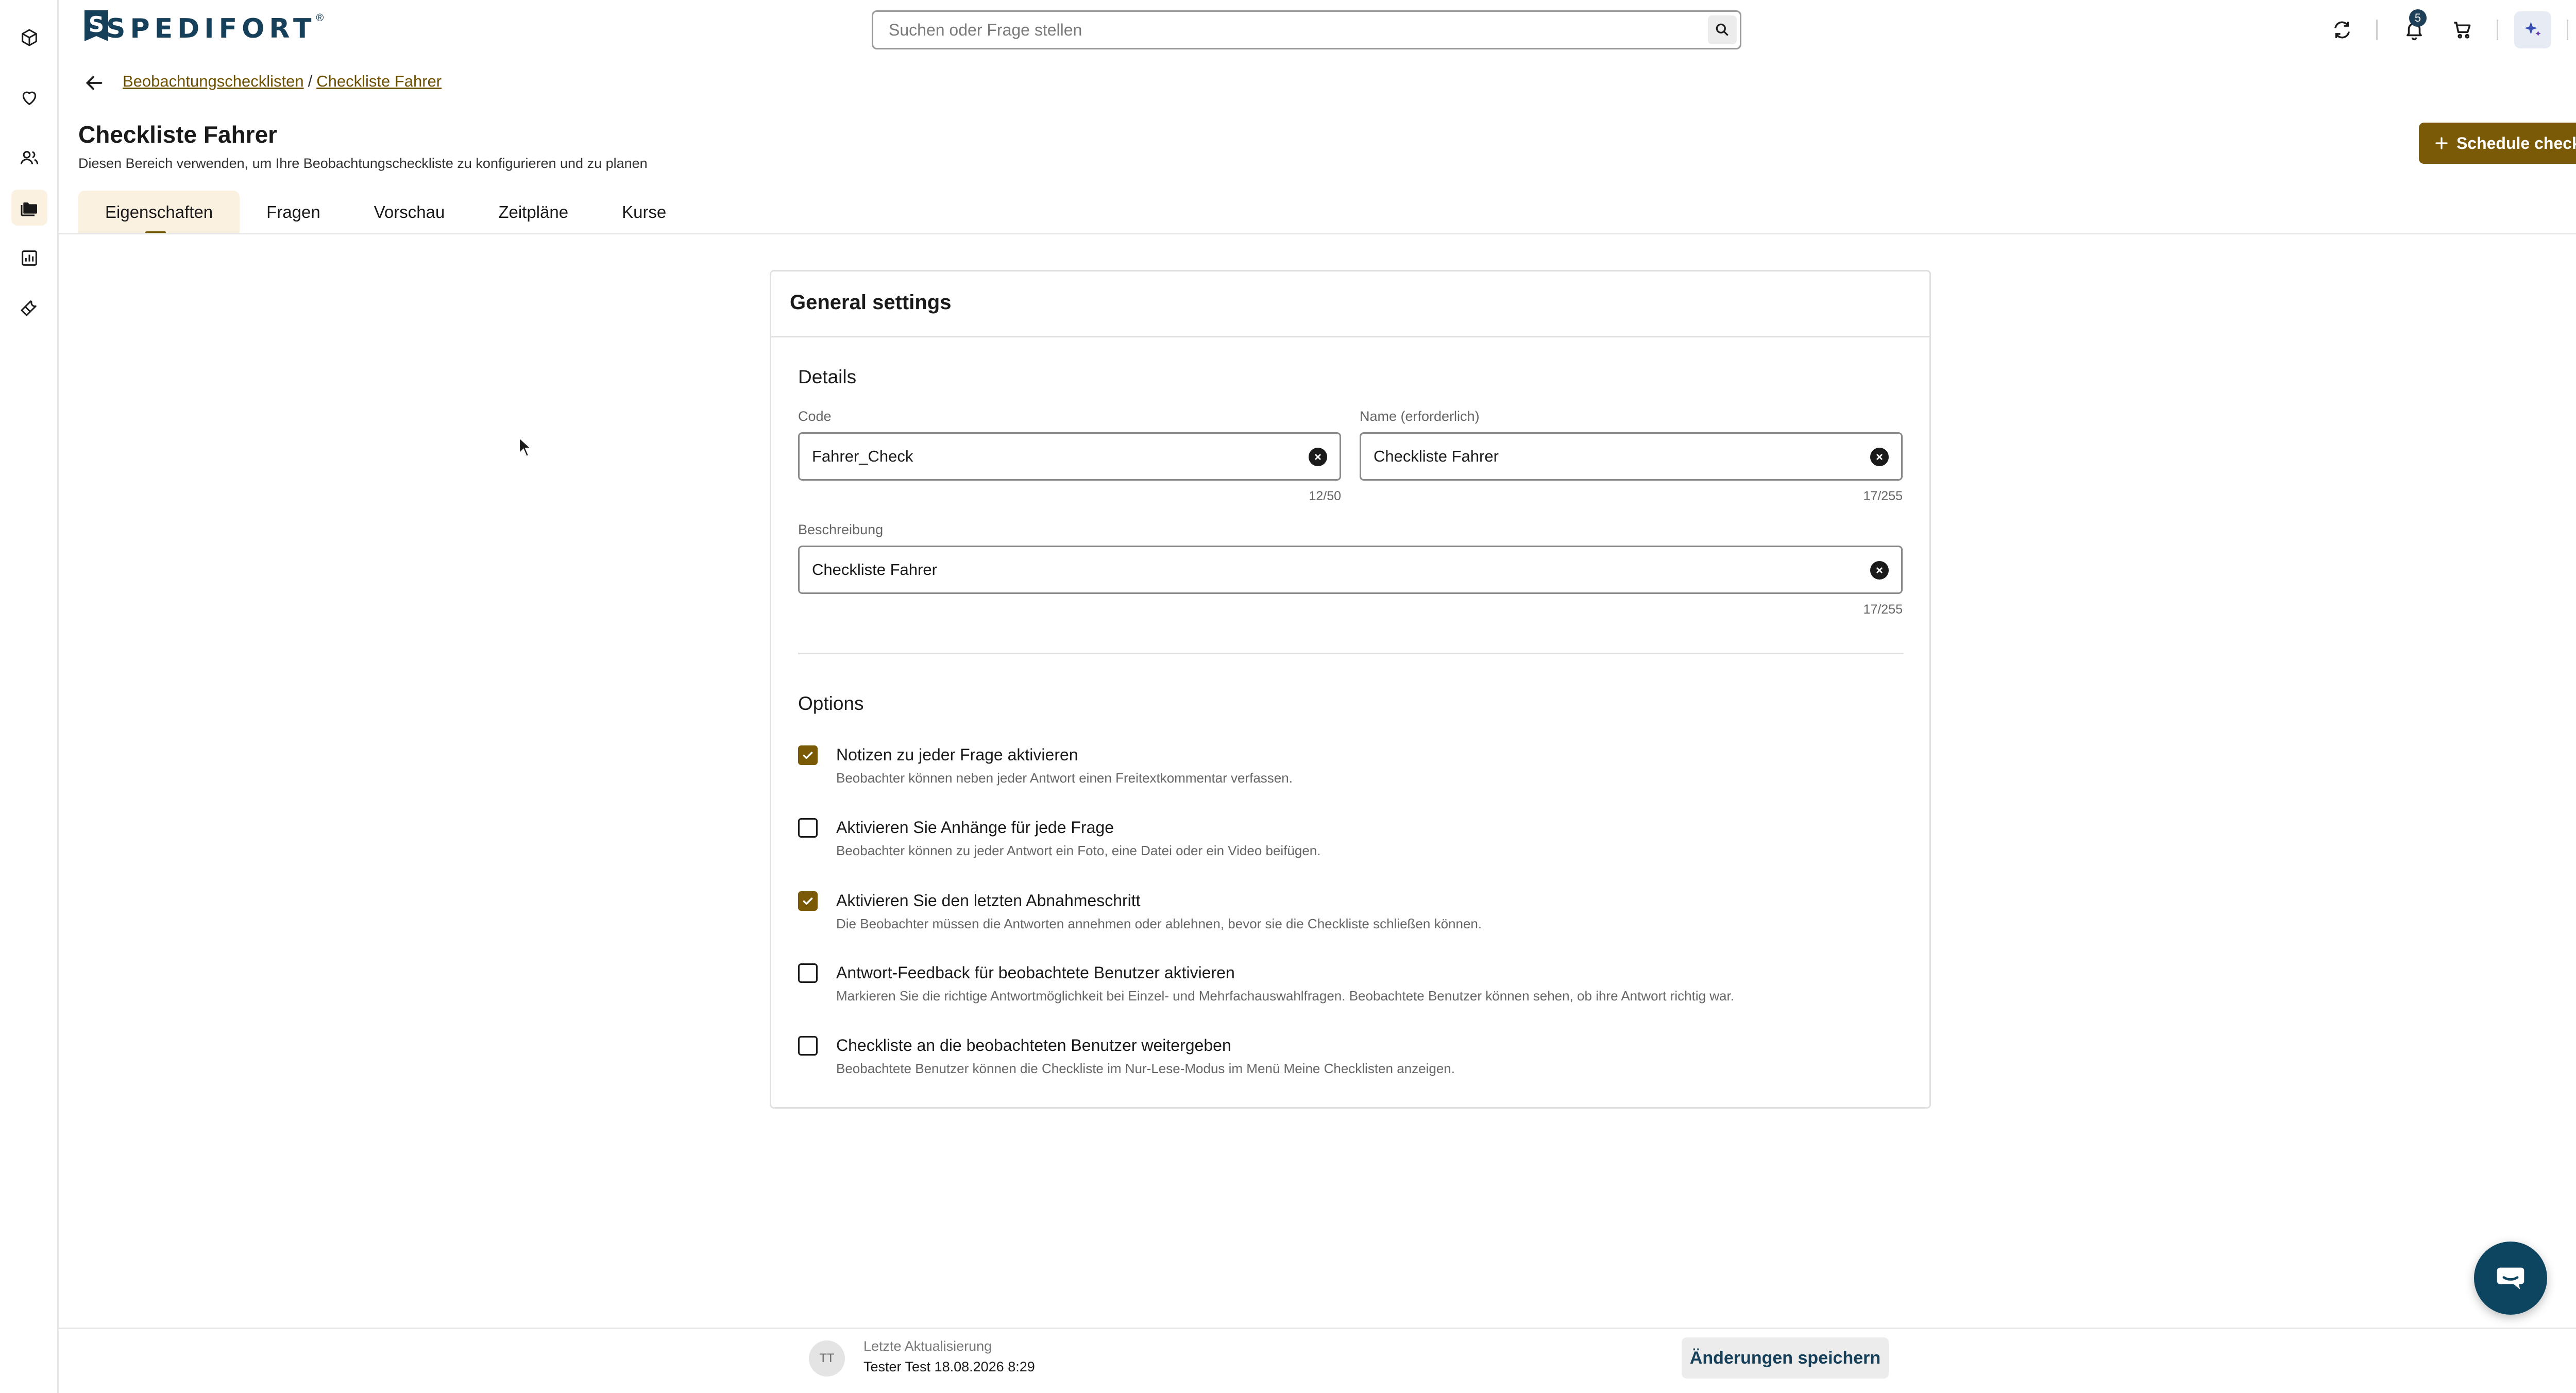 The height and width of the screenshot is (1393, 2576). What do you see at coordinates (1318, 233) in the screenshot?
I see `tabs-divider` at bounding box center [1318, 233].